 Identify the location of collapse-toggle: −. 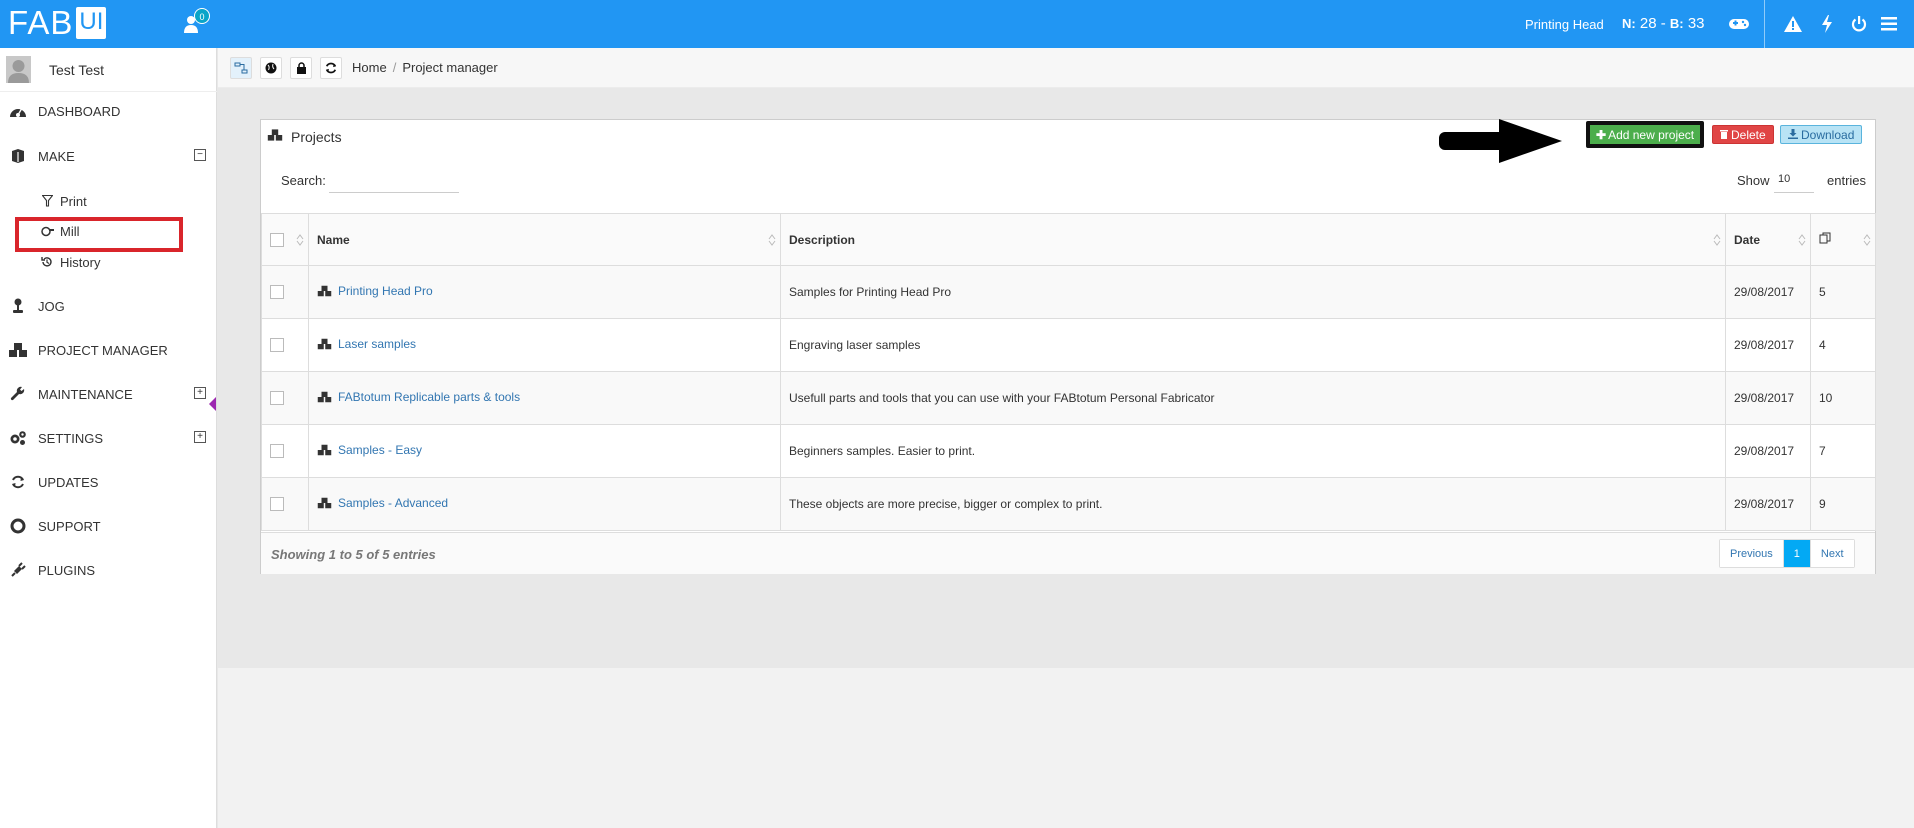
(200, 155).